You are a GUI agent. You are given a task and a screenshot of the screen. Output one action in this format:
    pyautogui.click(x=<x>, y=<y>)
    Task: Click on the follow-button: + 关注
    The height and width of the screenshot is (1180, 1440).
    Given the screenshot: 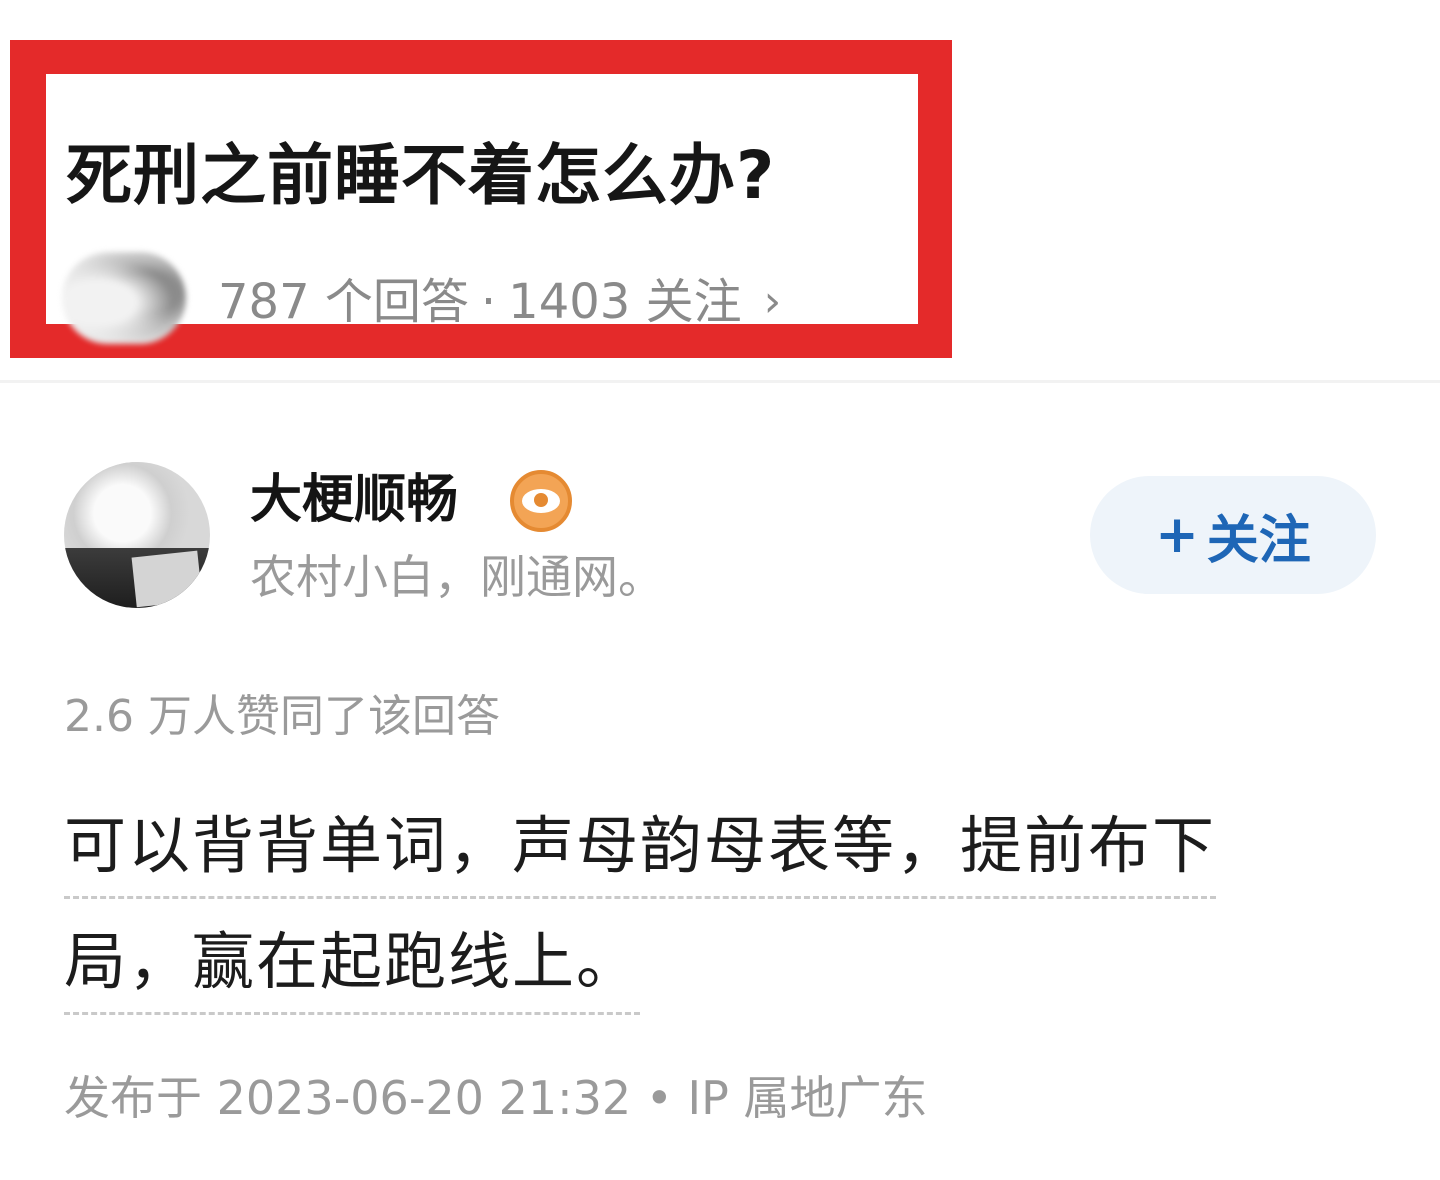 What is the action you would take?
    pyautogui.click(x=1233, y=535)
    